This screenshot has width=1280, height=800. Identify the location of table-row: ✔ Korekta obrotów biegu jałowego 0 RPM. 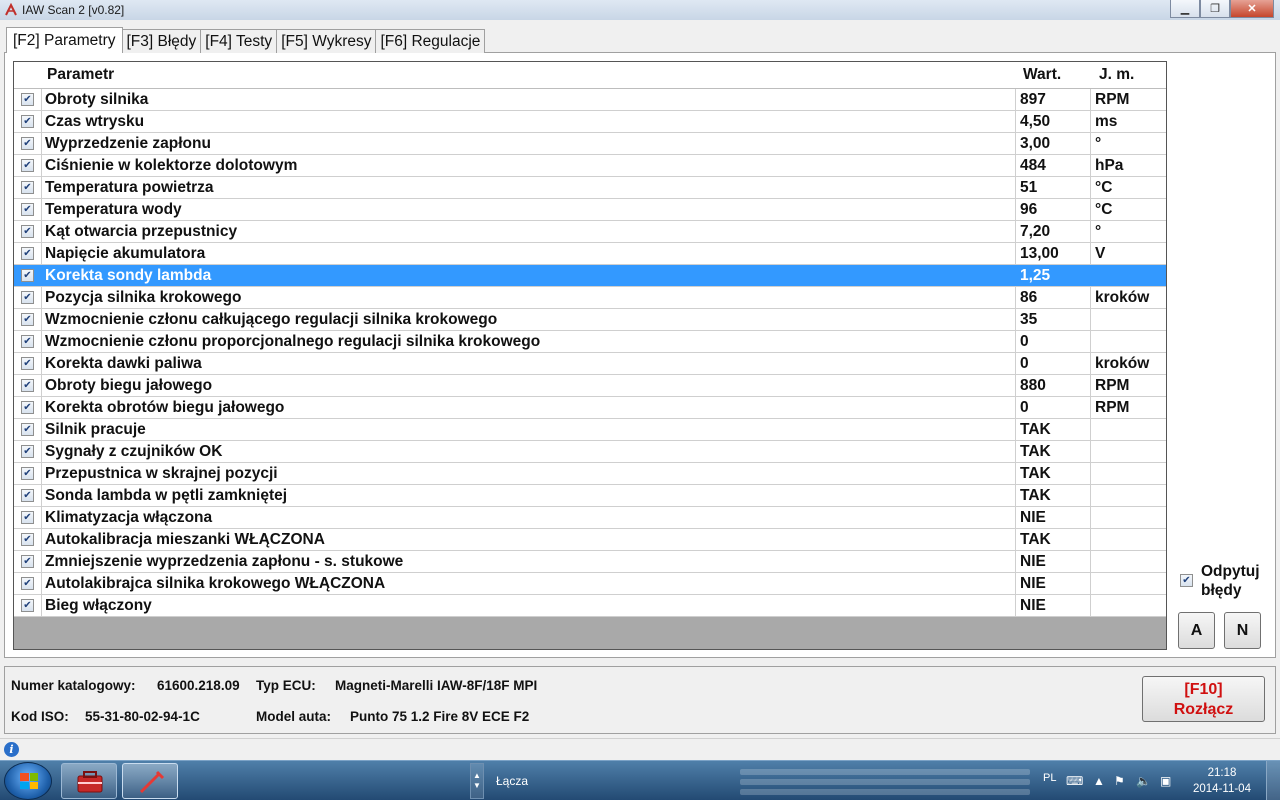
(590, 408).